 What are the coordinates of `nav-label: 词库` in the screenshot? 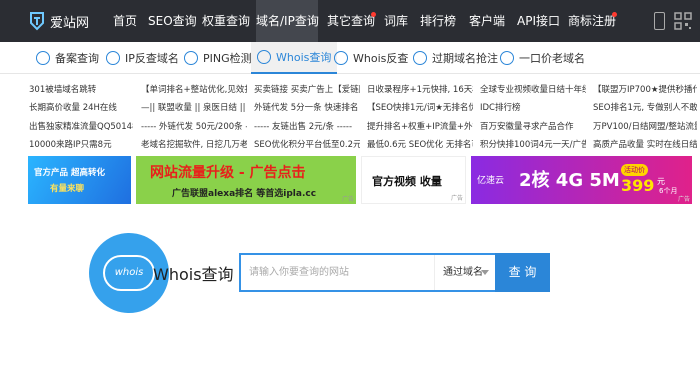 It's located at (395, 21).